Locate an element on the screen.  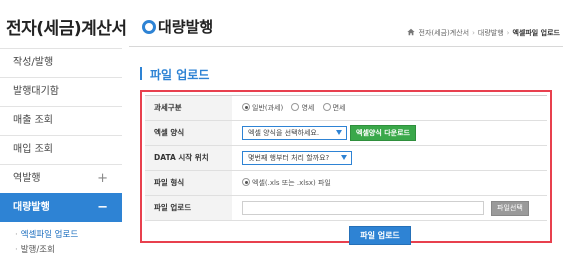
data-start-select: 몇번째 행부터 처리 할까요? is located at coordinates (297, 158).